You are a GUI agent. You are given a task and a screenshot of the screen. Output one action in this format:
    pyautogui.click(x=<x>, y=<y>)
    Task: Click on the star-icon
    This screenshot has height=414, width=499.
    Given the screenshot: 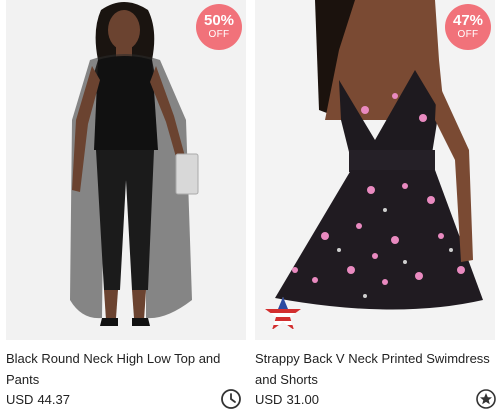 What is the action you would take?
    pyautogui.click(x=486, y=399)
    